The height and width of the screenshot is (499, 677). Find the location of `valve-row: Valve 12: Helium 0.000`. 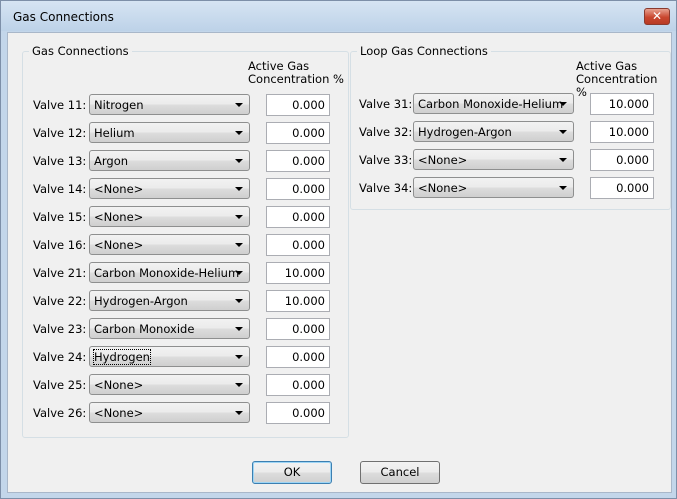

valve-row: Valve 12: Helium 0.000 is located at coordinates (183, 133).